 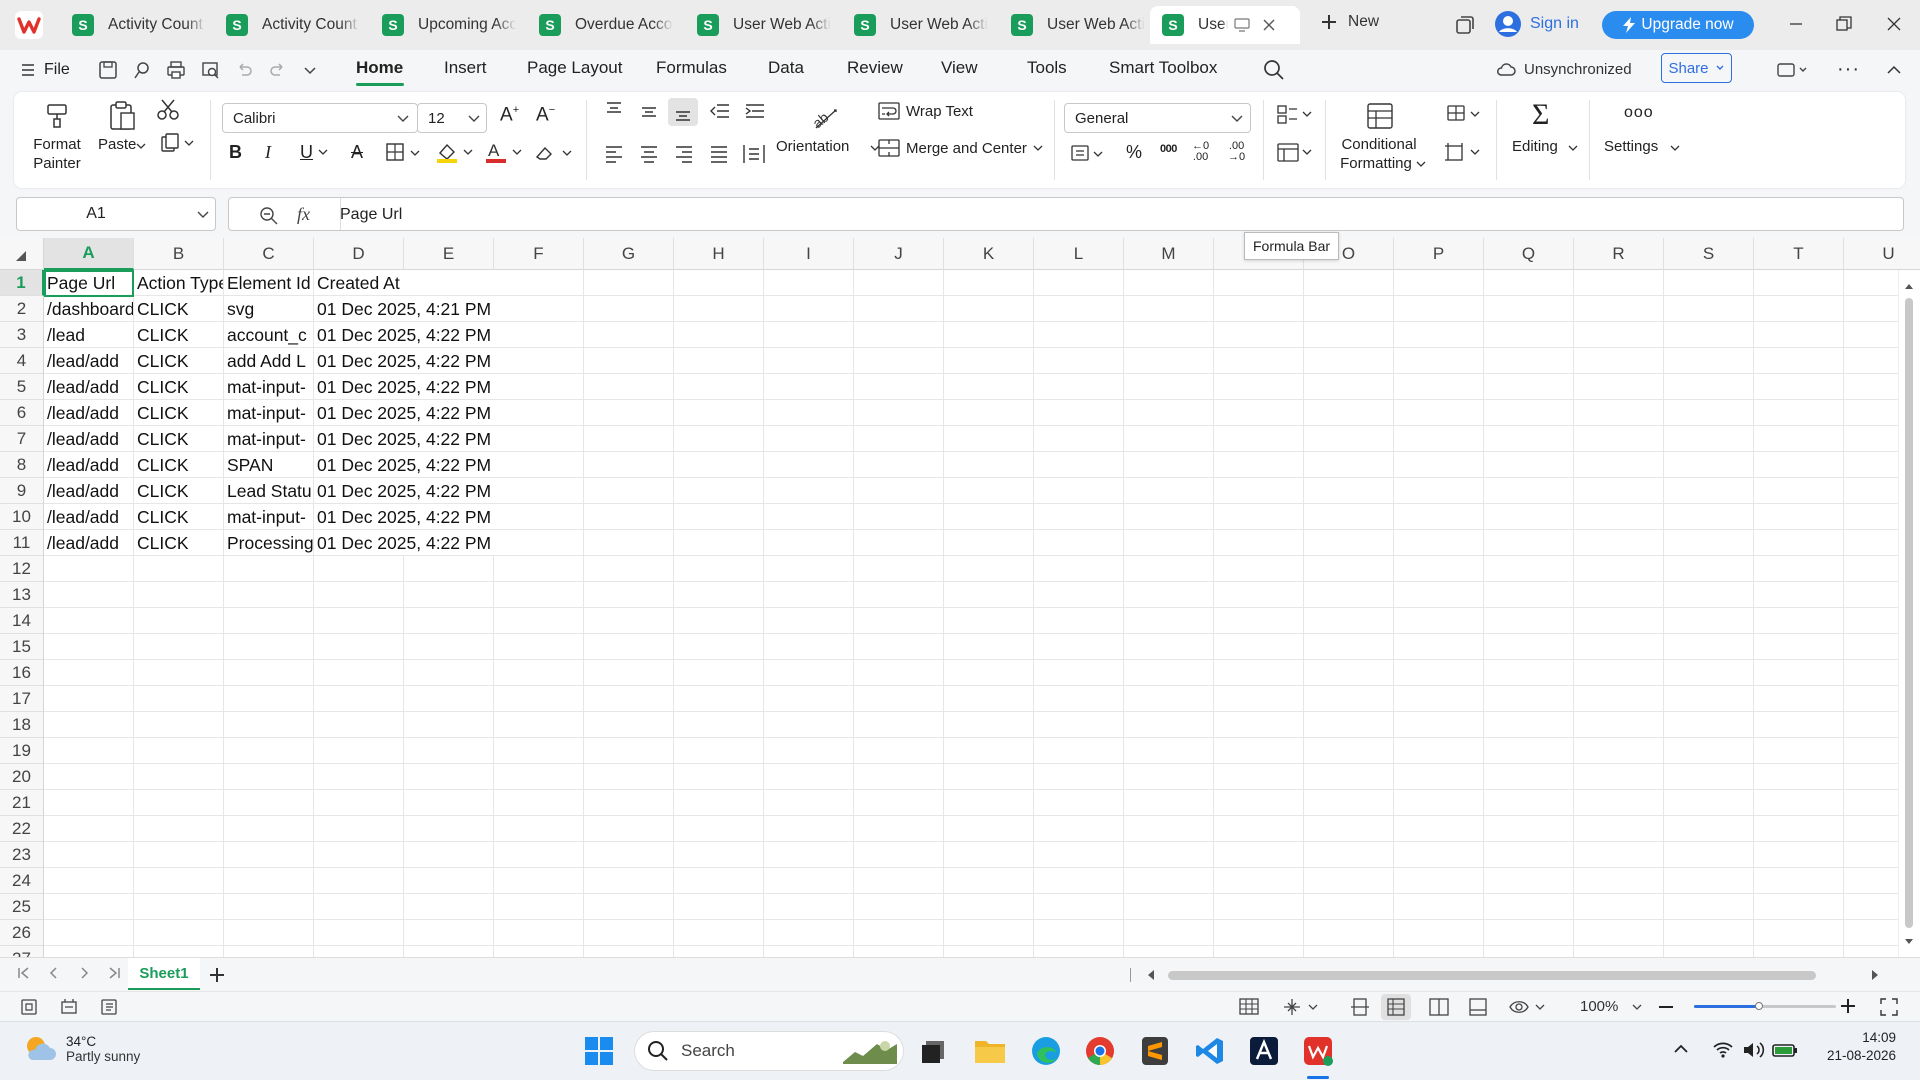 I want to click on row-header: 19, so click(x=22, y=751).